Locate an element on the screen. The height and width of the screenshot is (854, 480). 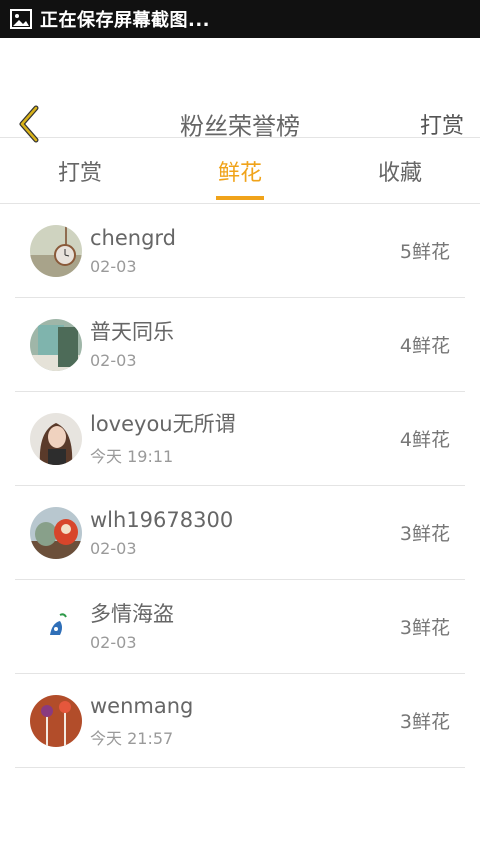
fan-name: 普天同乐 is located at coordinates (132, 332).